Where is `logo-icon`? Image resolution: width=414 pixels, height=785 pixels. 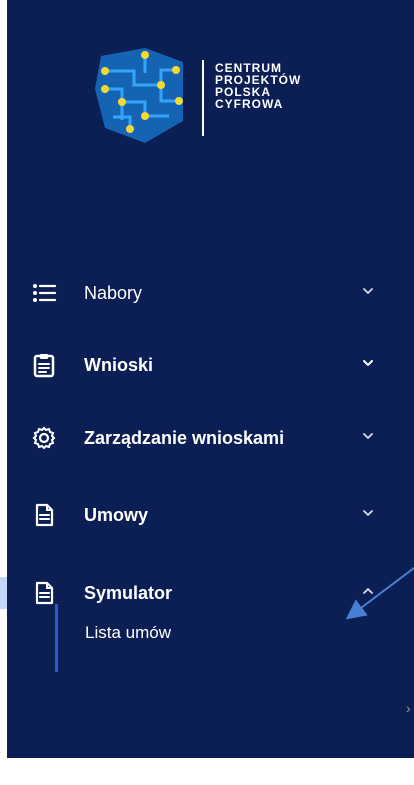 logo-icon is located at coordinates (139, 95).